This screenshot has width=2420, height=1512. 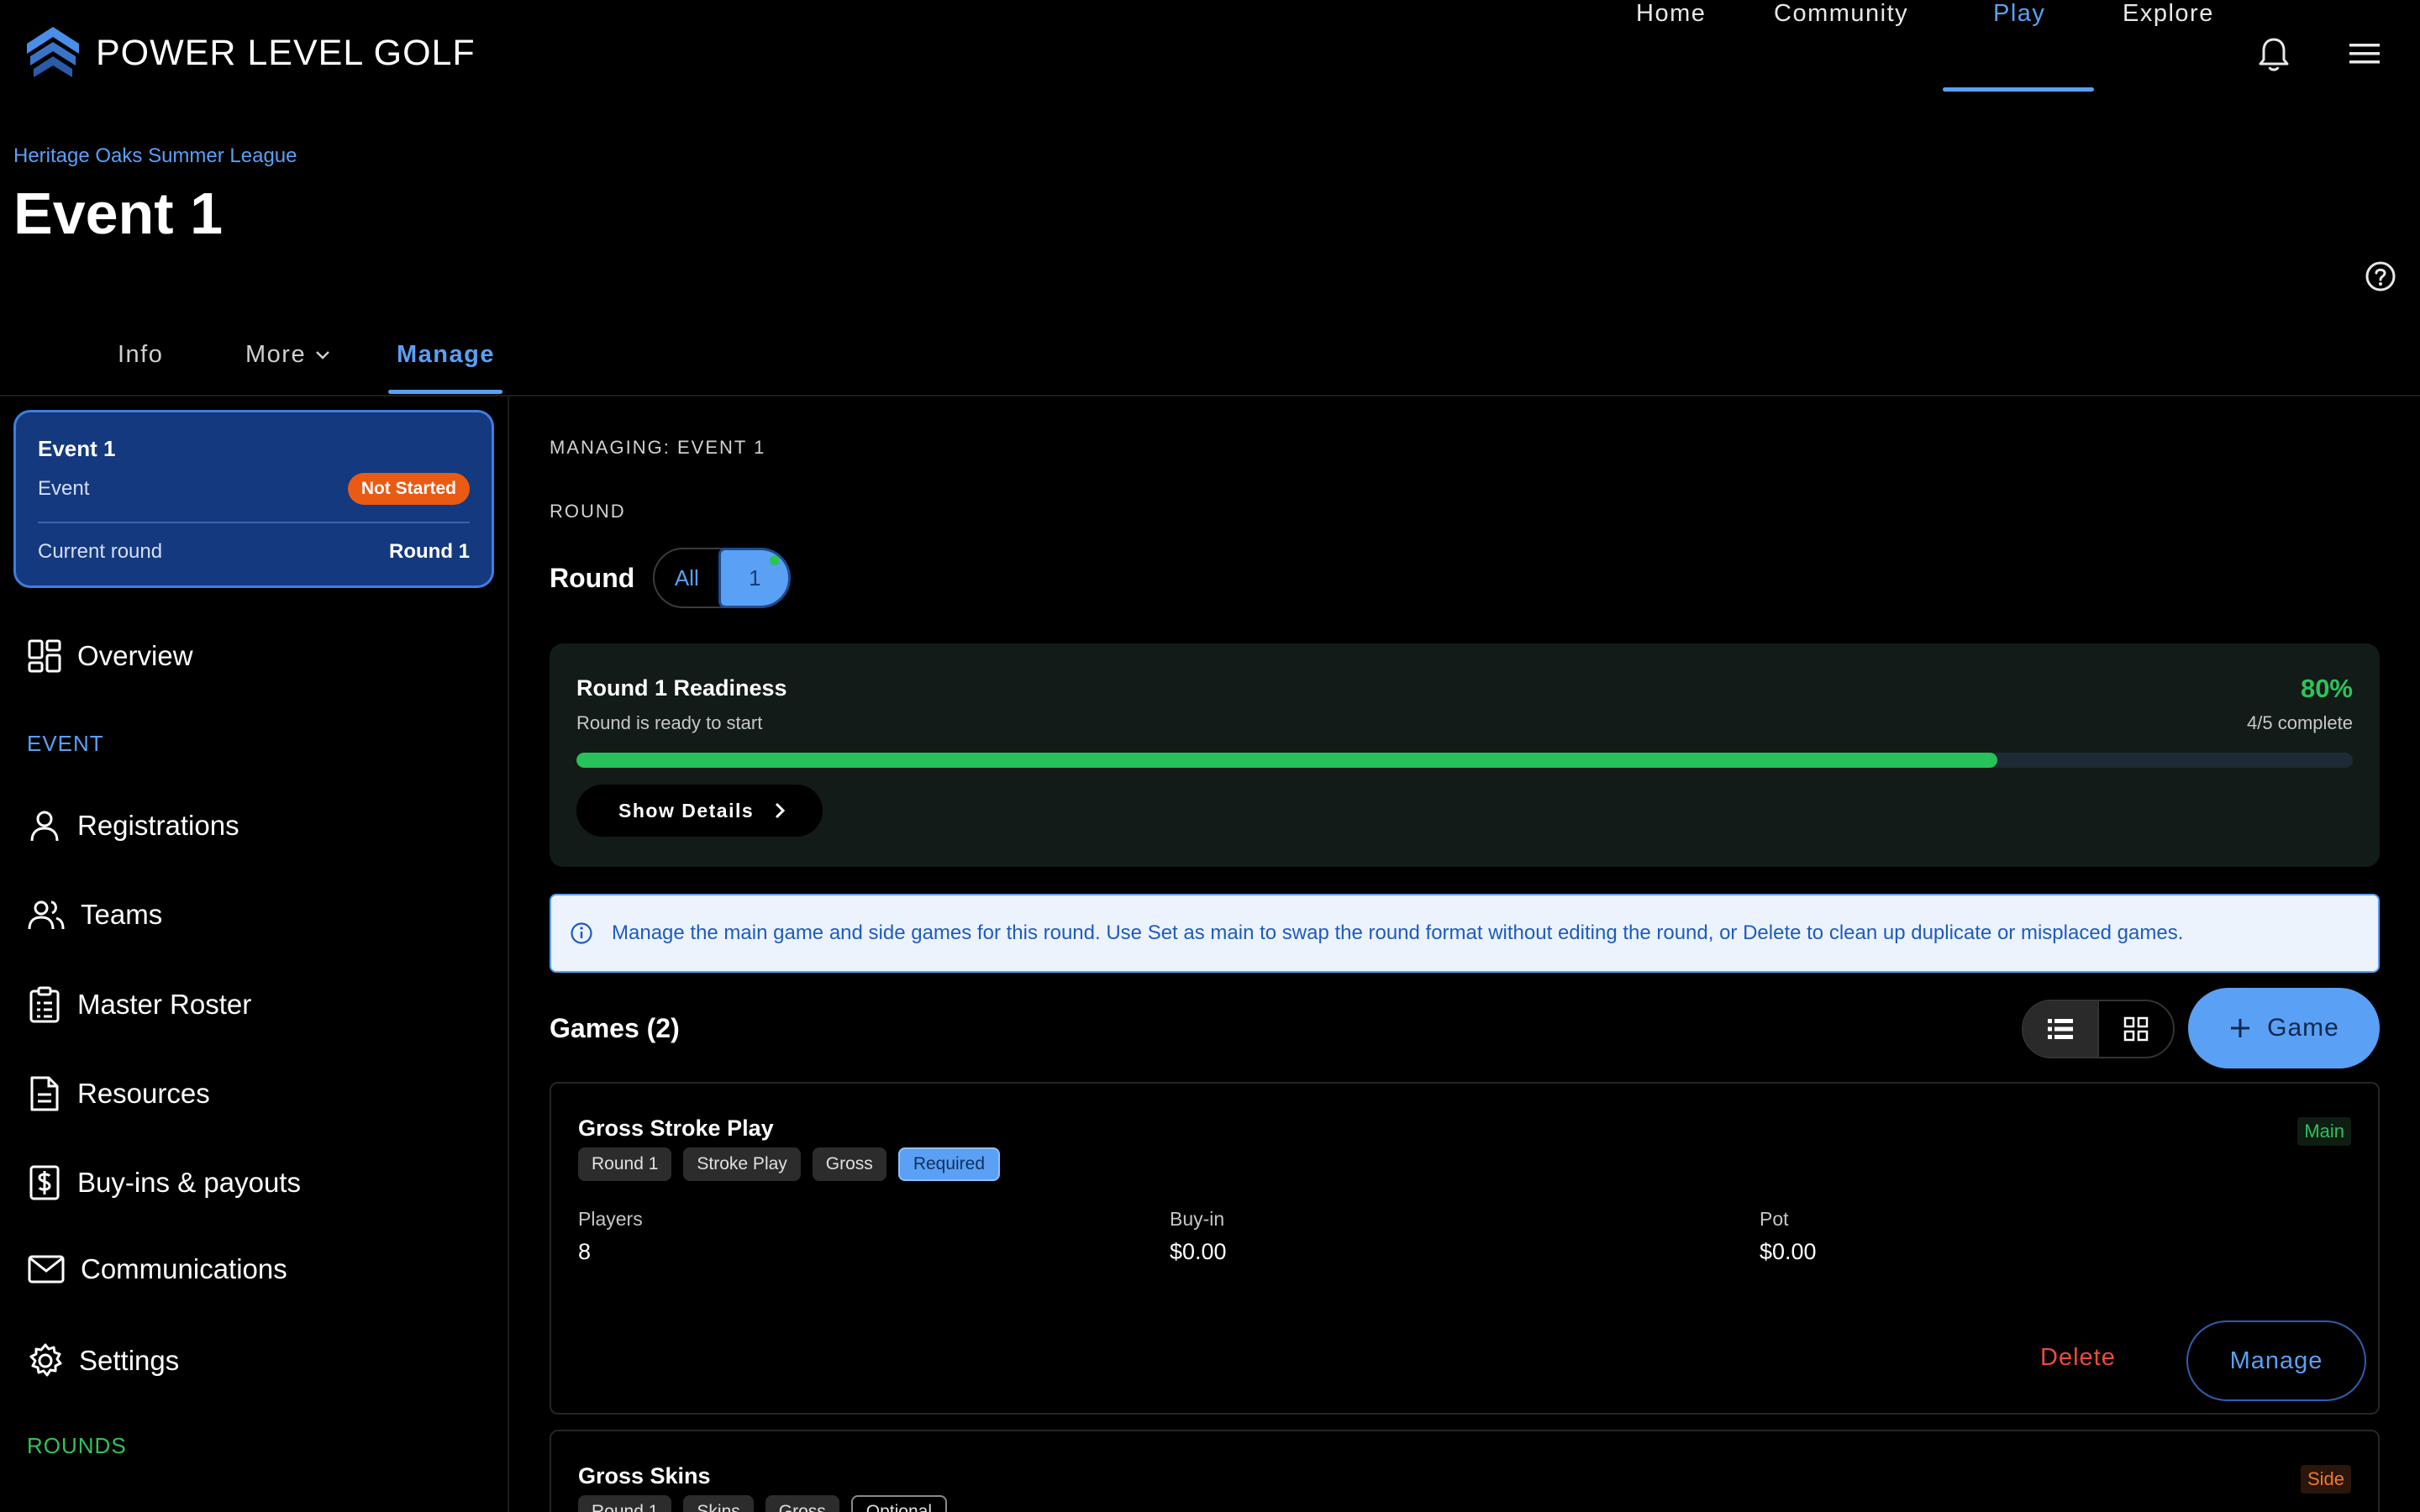 I want to click on game-chips: Round 1 Stroke Play Gross Required, so click(x=789, y=1164).